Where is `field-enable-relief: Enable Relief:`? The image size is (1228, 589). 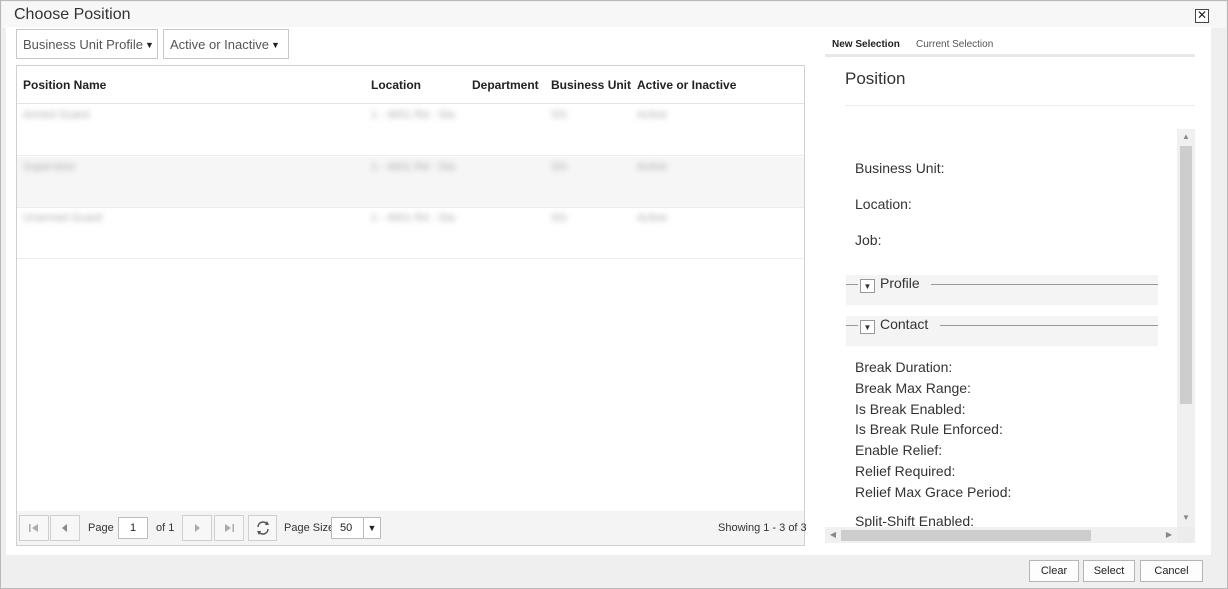
field-enable-relief: Enable Relief: is located at coordinates (899, 450).